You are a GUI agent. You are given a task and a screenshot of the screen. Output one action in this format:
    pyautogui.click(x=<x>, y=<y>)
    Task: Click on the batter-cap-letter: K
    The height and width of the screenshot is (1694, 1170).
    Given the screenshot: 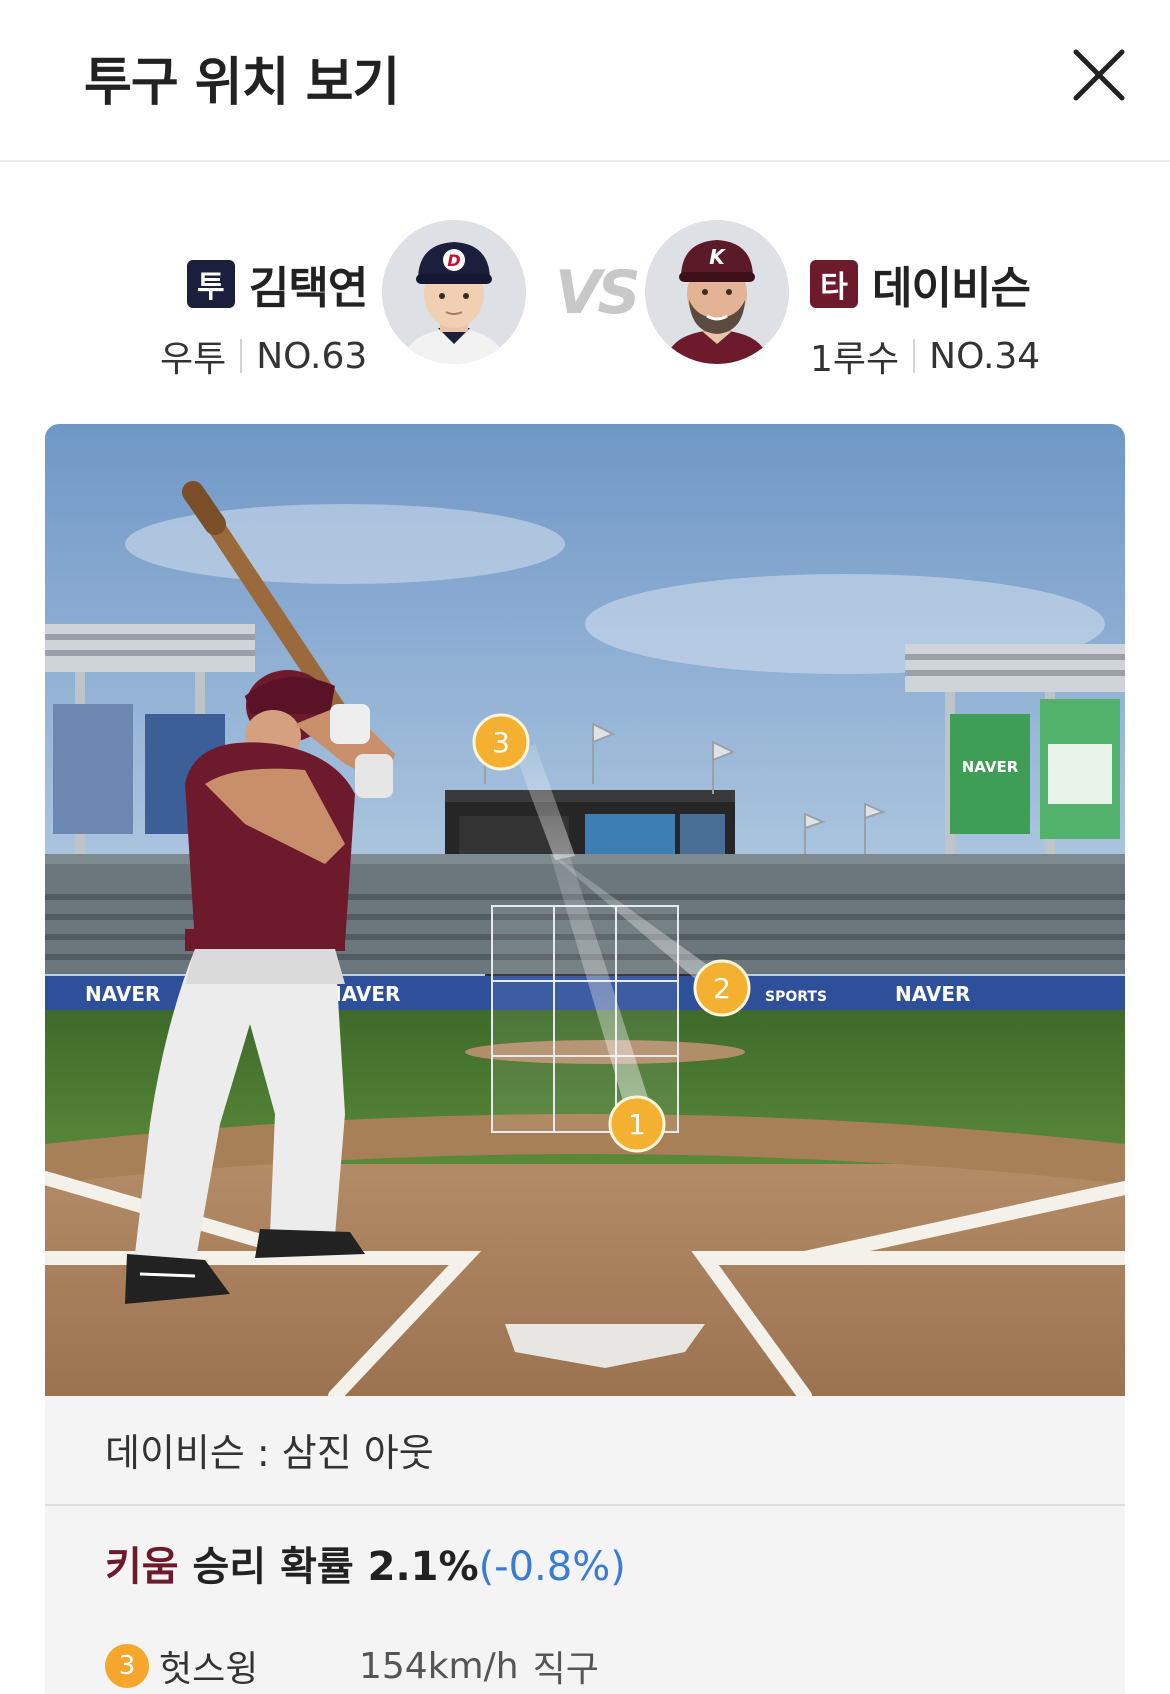 What is the action you would take?
    pyautogui.click(x=717, y=257)
    